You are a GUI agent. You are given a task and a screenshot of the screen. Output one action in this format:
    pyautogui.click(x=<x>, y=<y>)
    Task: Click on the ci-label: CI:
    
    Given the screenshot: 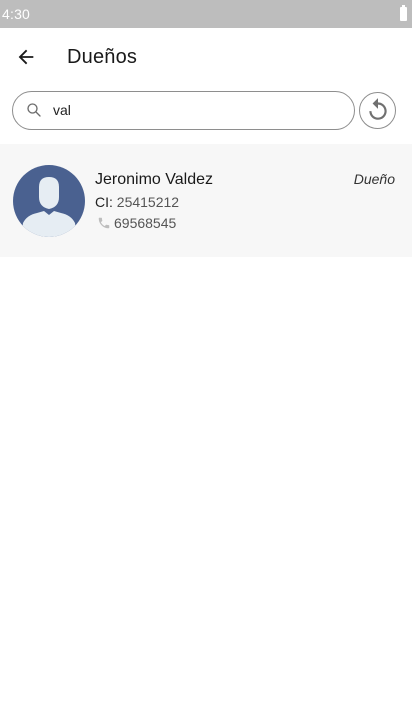 What is the action you would take?
    pyautogui.click(x=104, y=202)
    